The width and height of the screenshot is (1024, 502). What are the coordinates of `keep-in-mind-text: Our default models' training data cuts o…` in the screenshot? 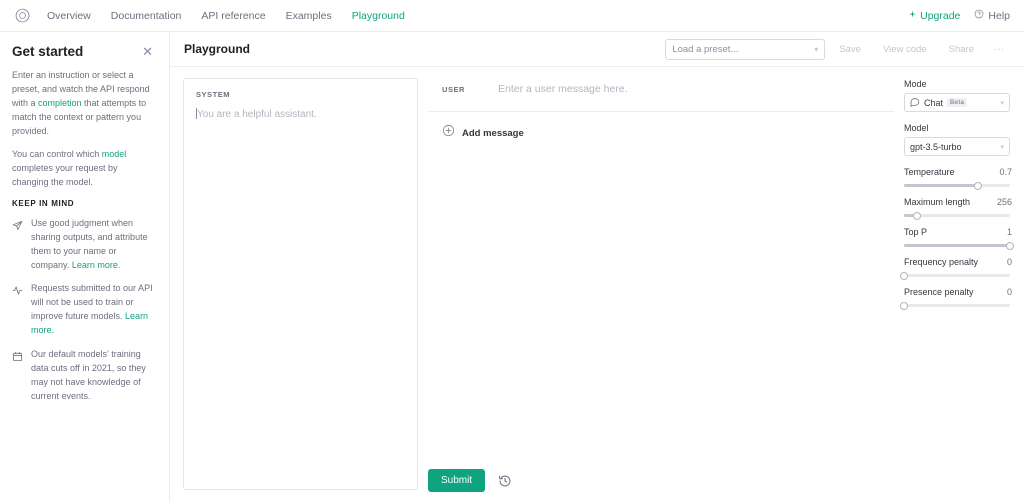 It's located at (93, 376).